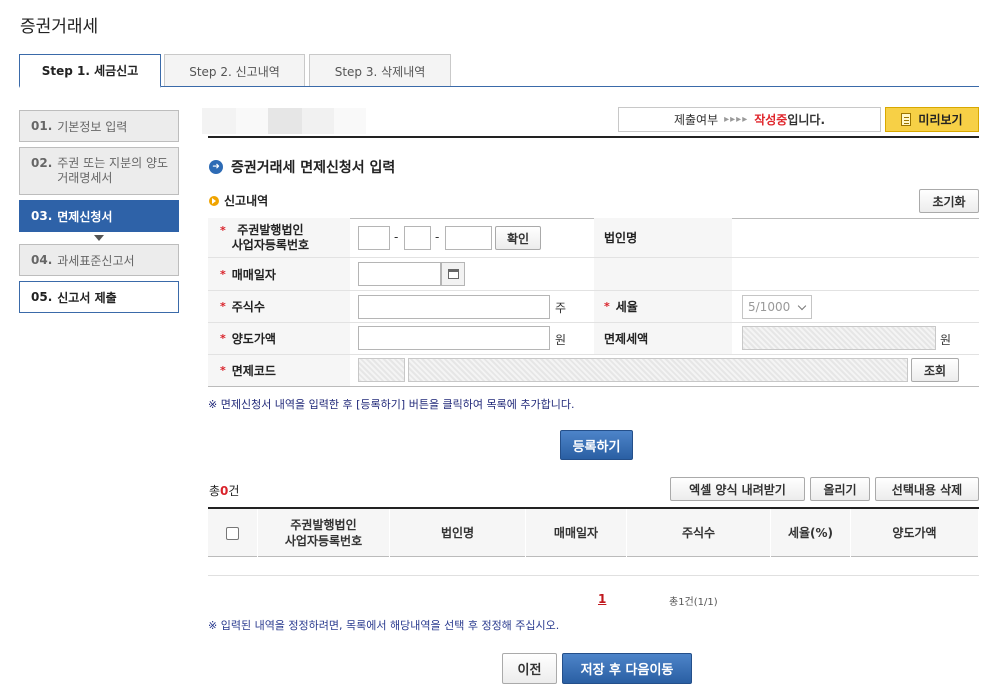  What do you see at coordinates (658, 370) in the screenshot?
I see `exempt-code-name-input` at bounding box center [658, 370].